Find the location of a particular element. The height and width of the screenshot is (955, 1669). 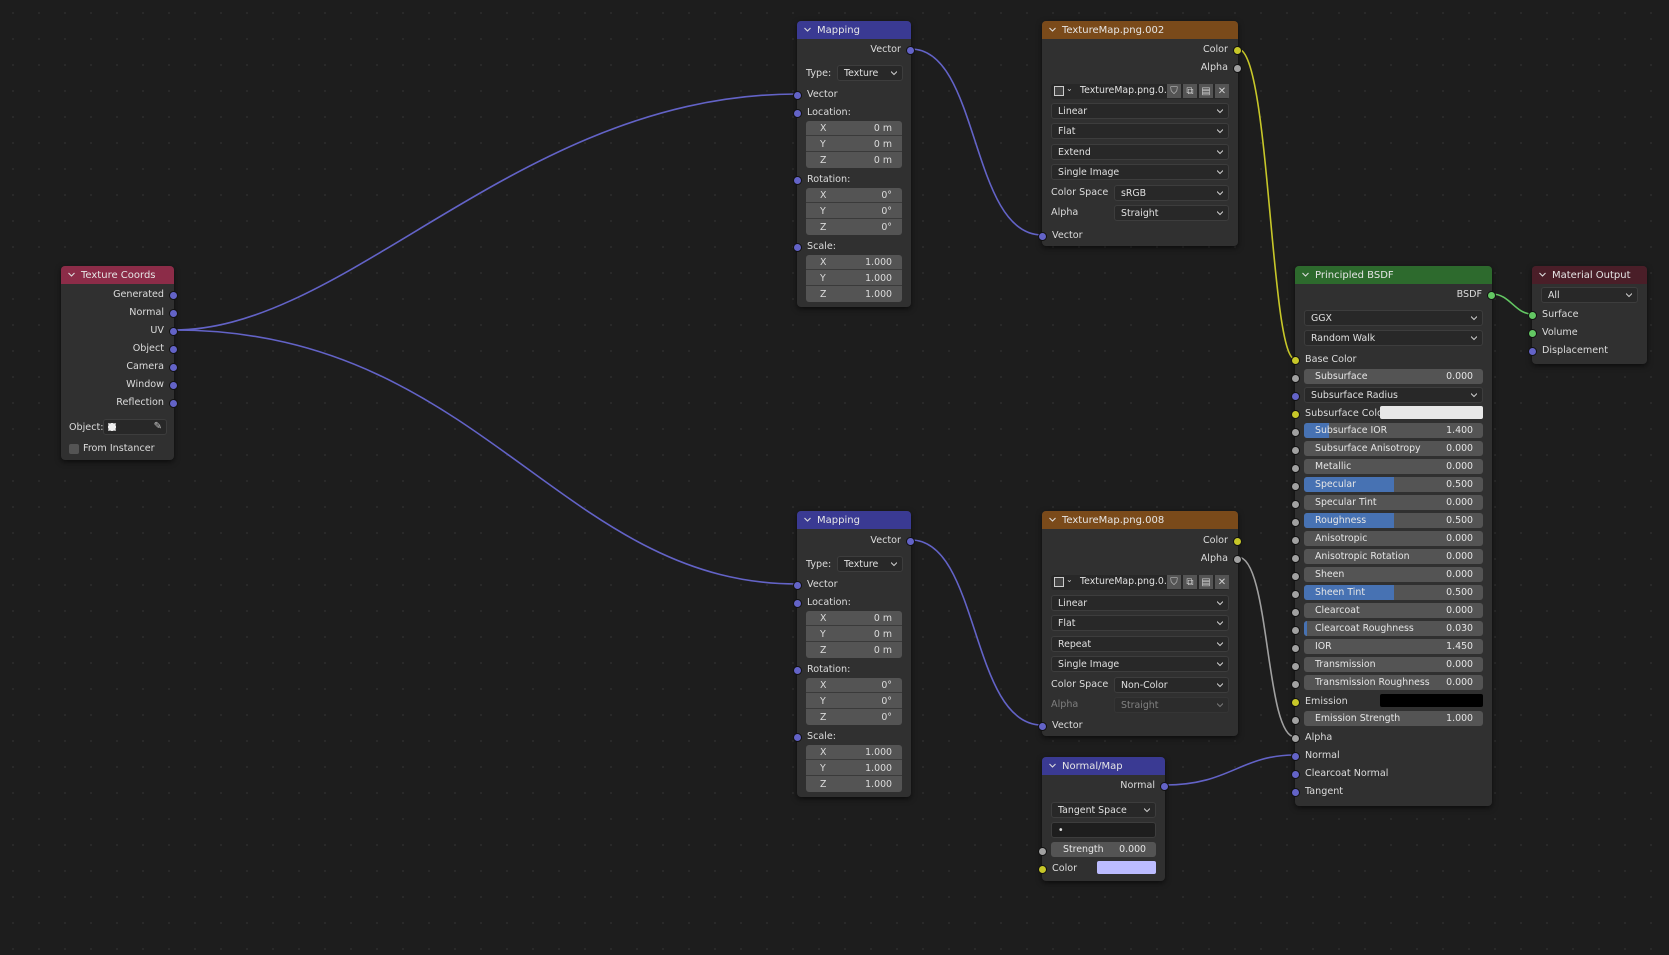

clearcoat-slider: Clearcoat 0.000 is located at coordinates (1393, 610).